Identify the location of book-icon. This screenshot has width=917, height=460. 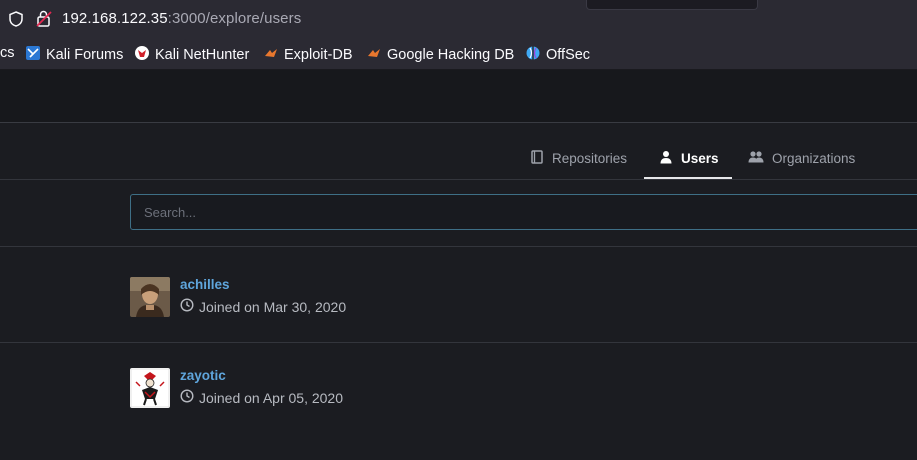
(541, 158).